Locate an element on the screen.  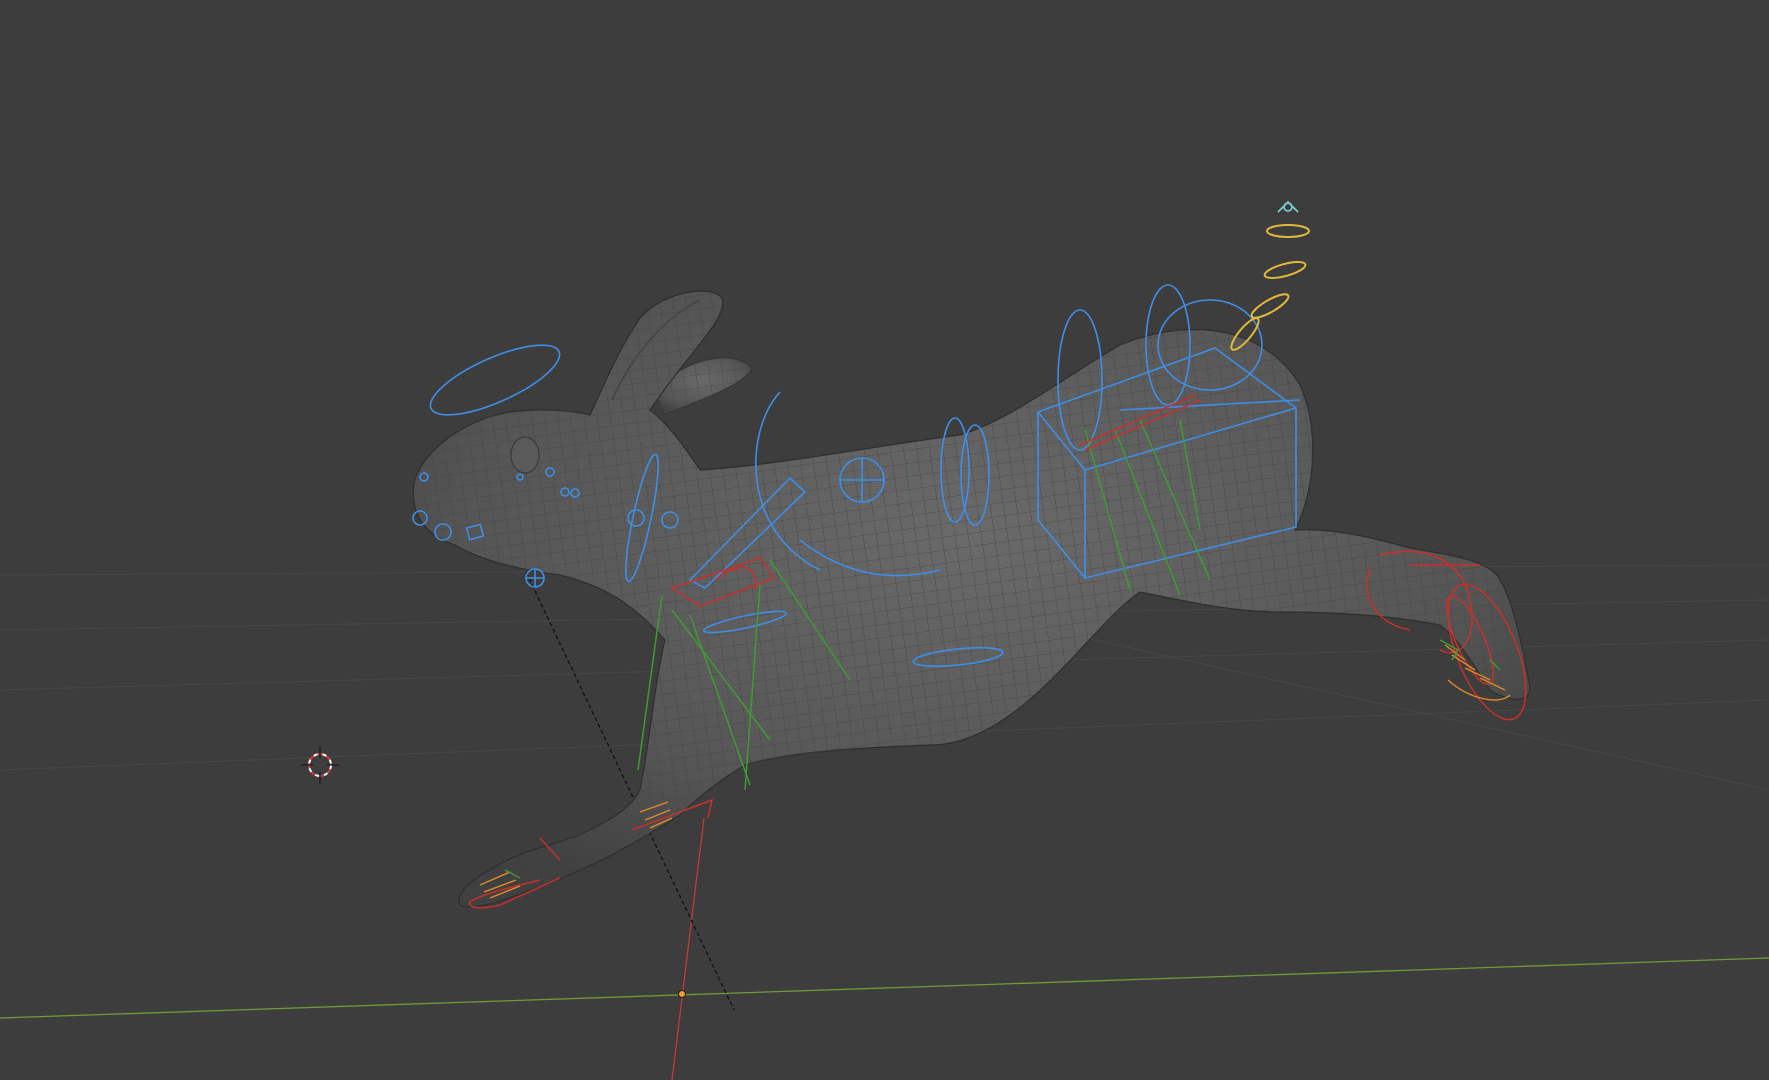
tail-controls is located at coordinates (1269, 276).